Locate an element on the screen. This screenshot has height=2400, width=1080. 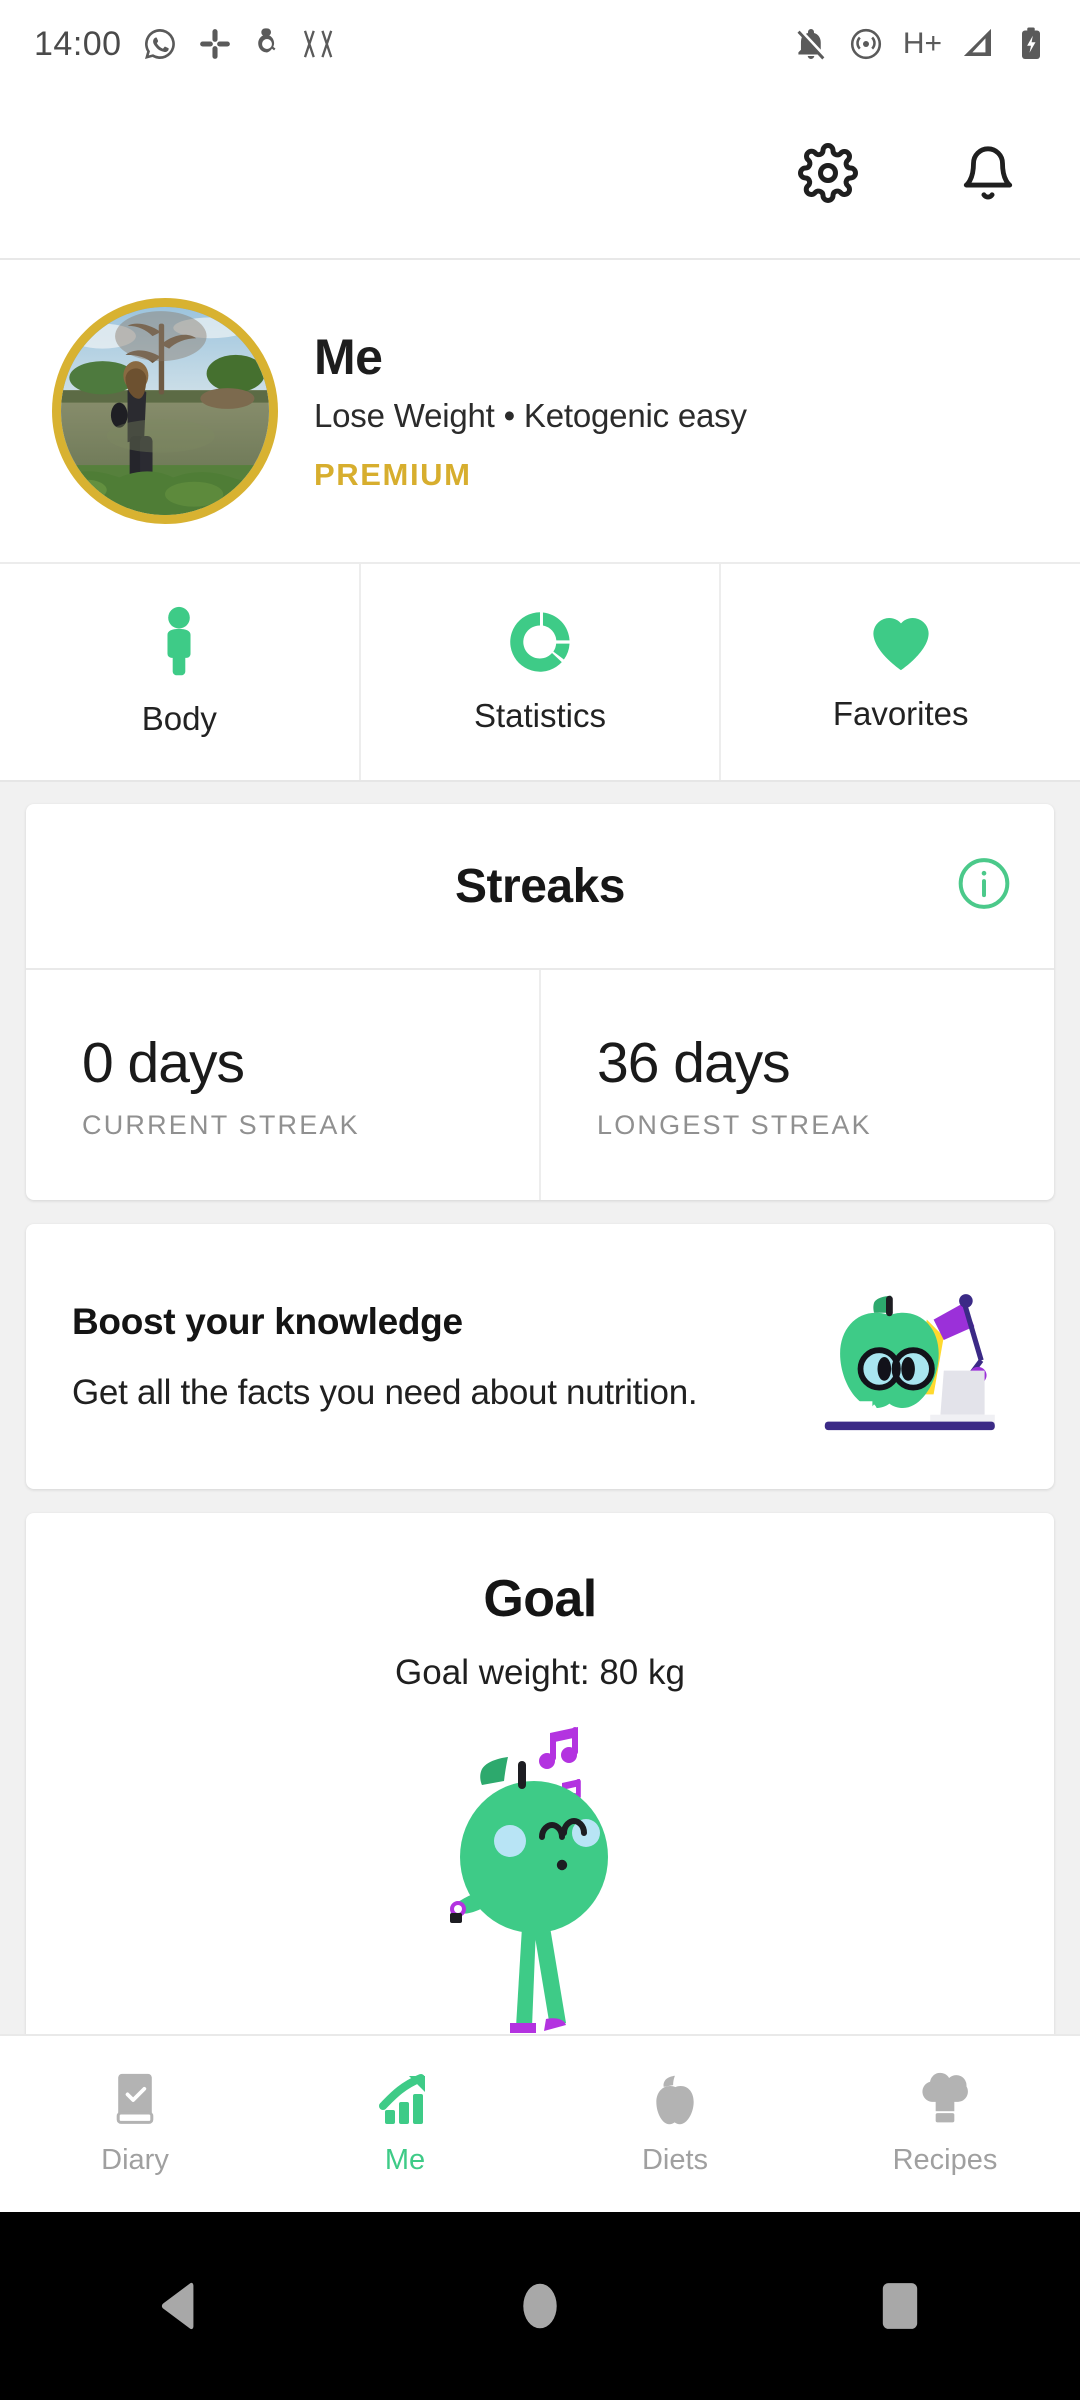
tile-favorites: Favorites is located at coordinates (899, 672).